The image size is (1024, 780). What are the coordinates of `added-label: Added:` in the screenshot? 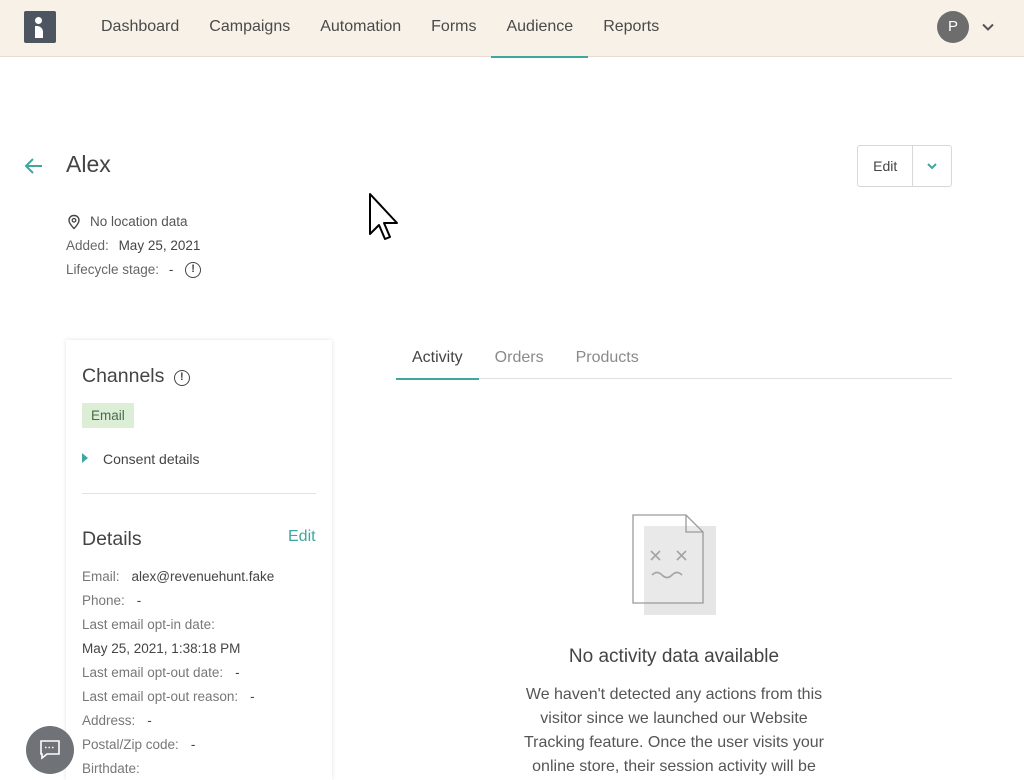 It's located at (87, 245).